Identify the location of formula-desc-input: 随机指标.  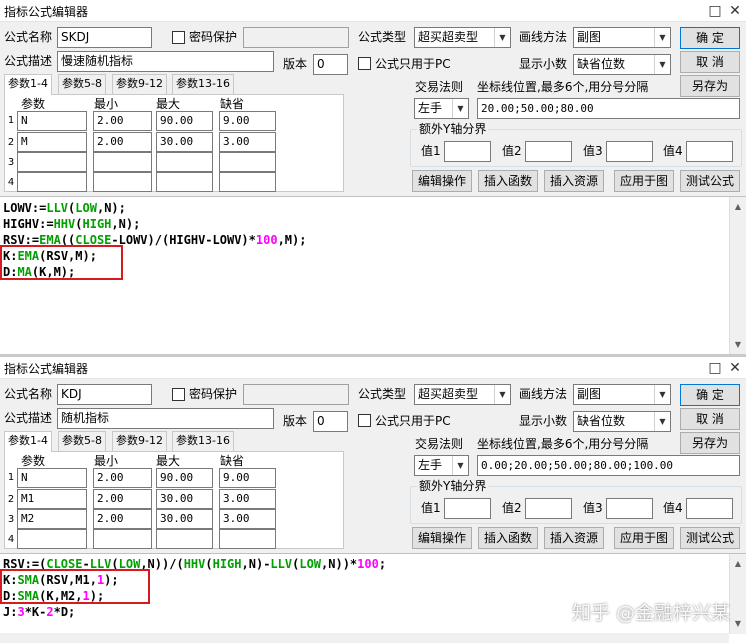
(165, 418).